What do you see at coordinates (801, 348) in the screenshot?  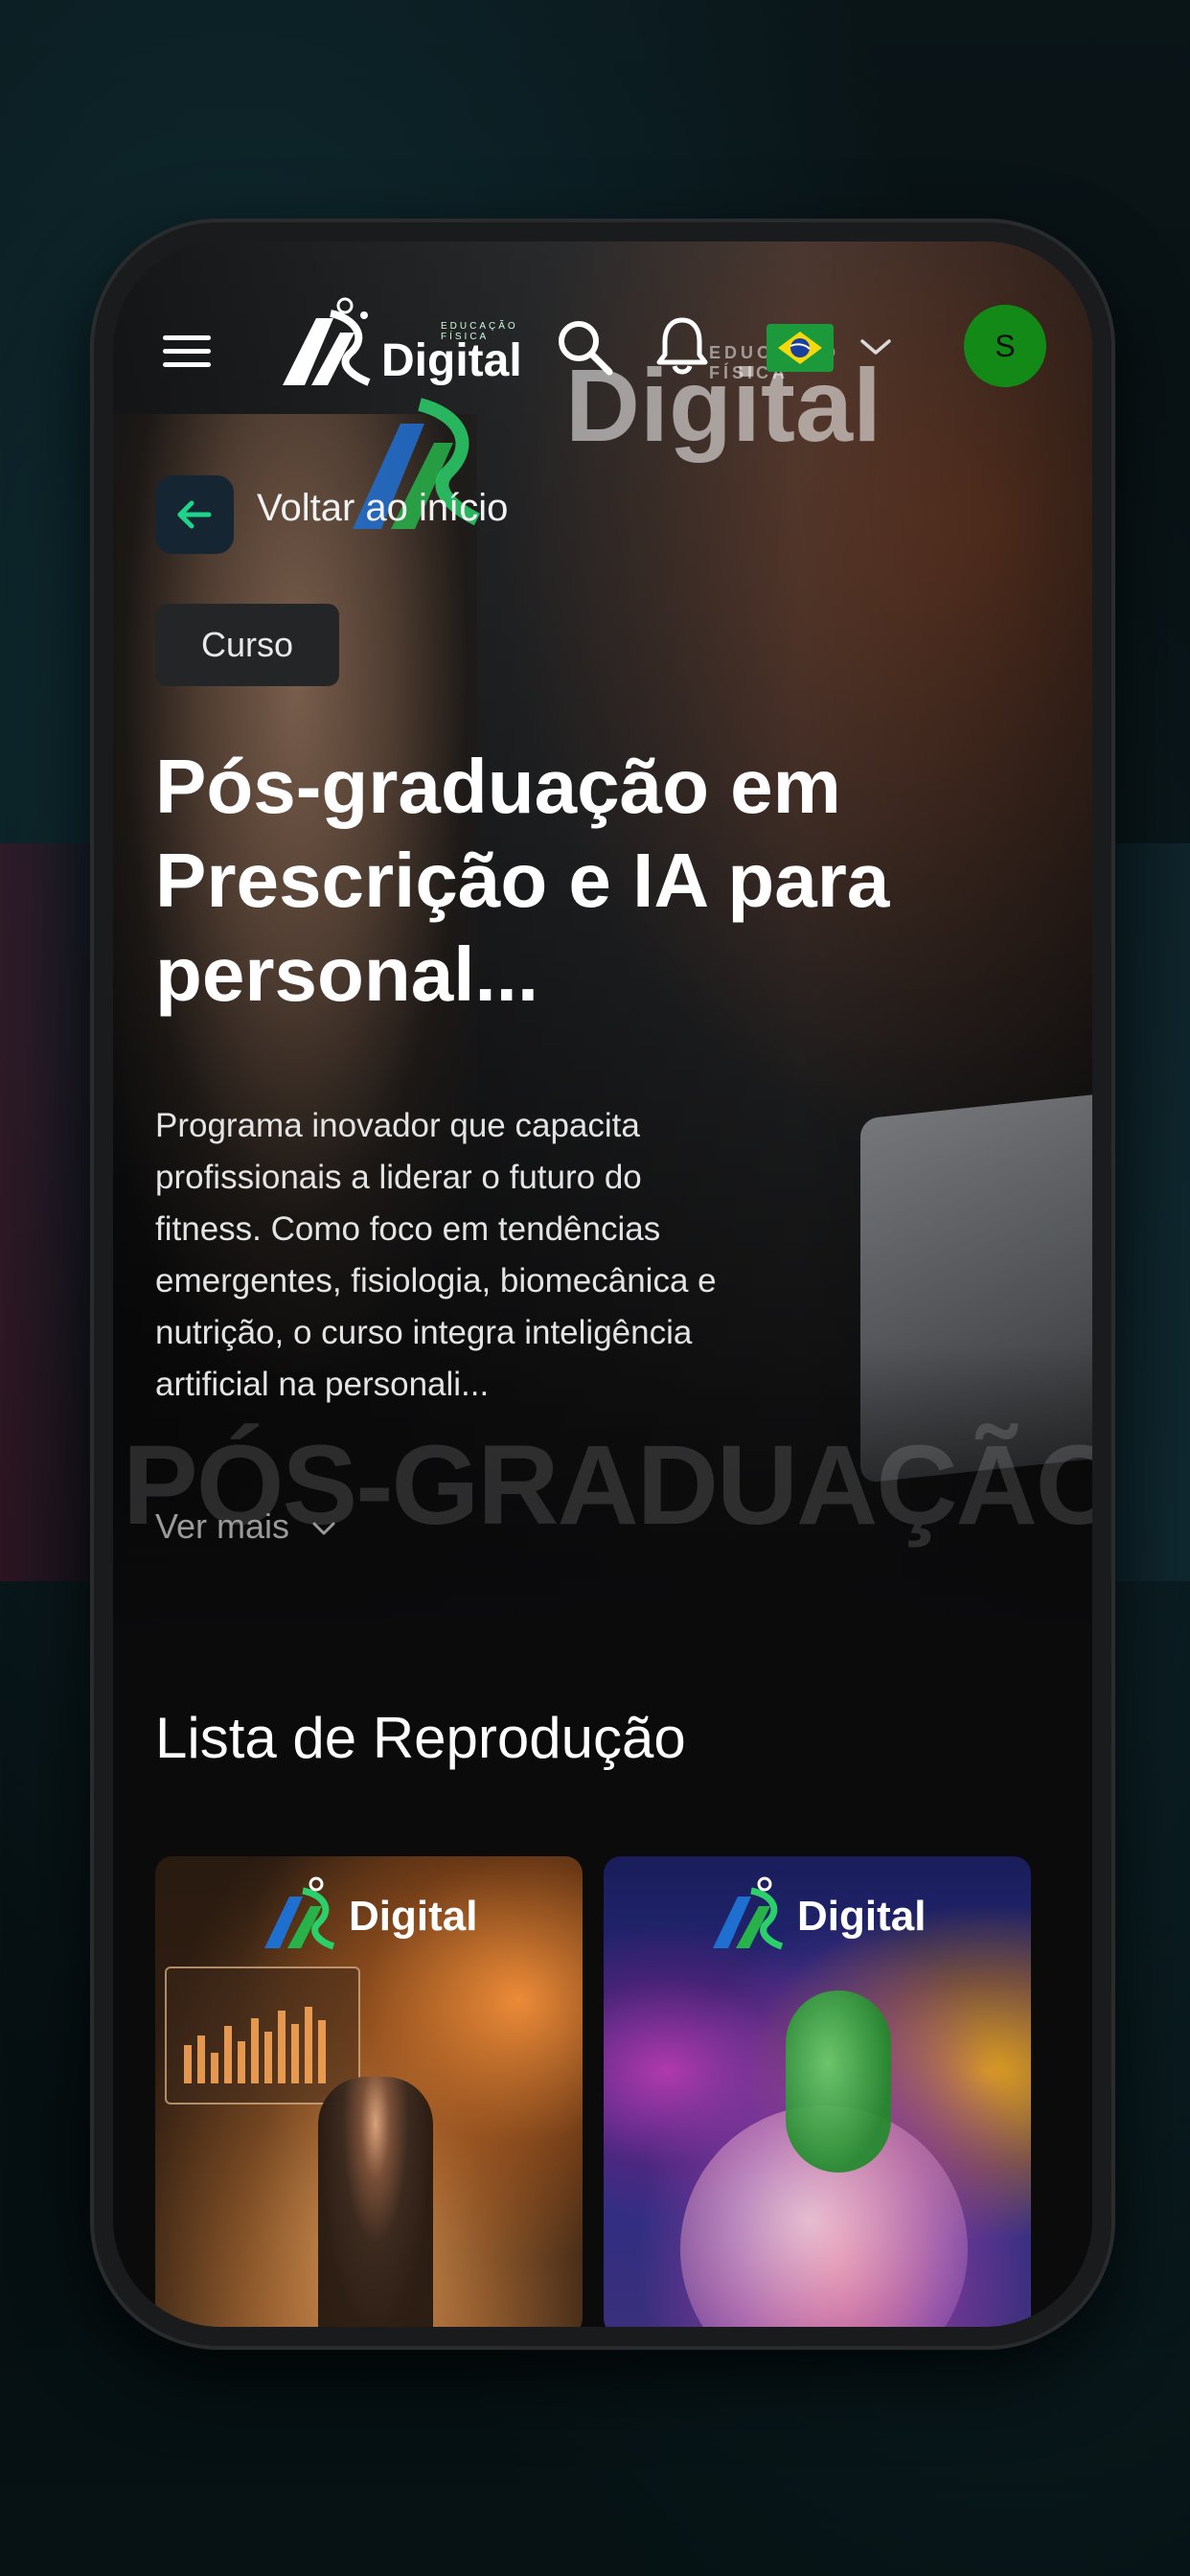 I see `brazil-flag-icon` at bounding box center [801, 348].